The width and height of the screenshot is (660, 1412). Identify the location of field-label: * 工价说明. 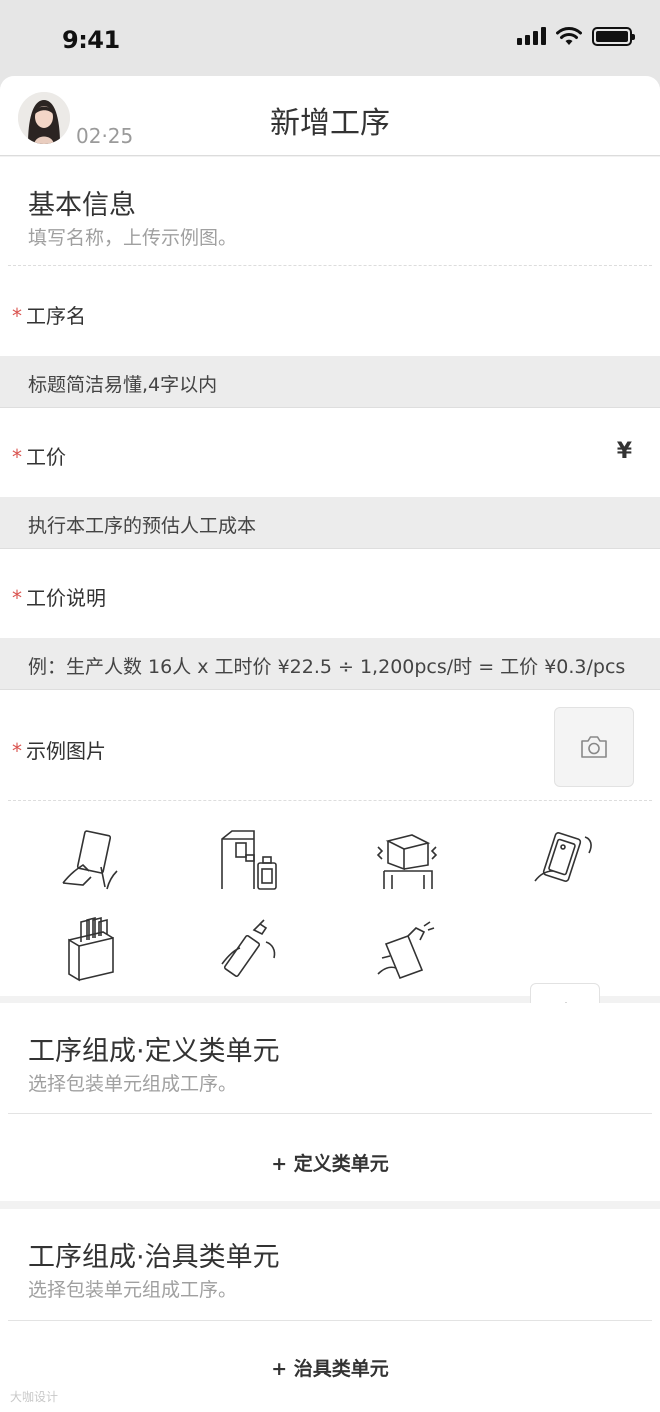
(59, 596).